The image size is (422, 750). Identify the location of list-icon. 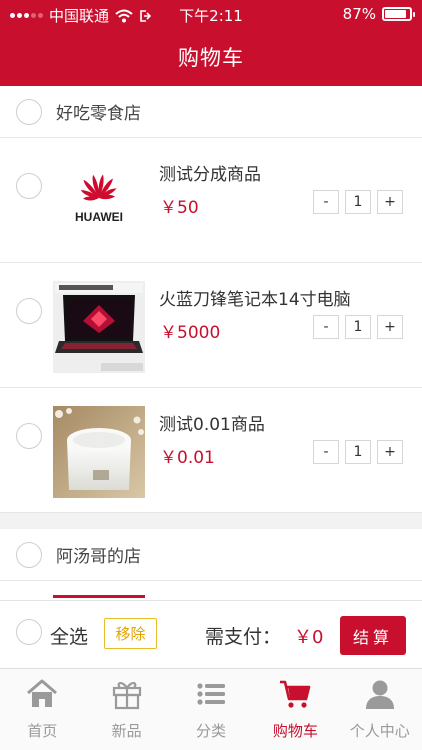
(211, 694).